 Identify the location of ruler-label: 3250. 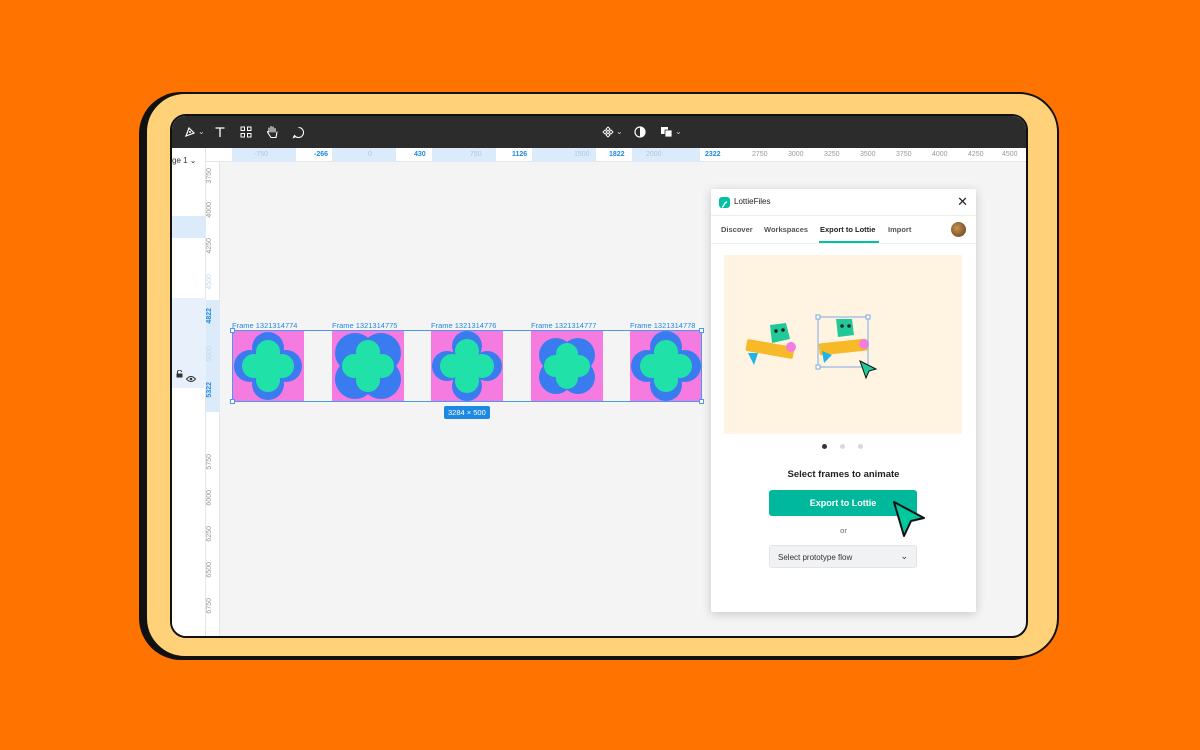
(832, 154).